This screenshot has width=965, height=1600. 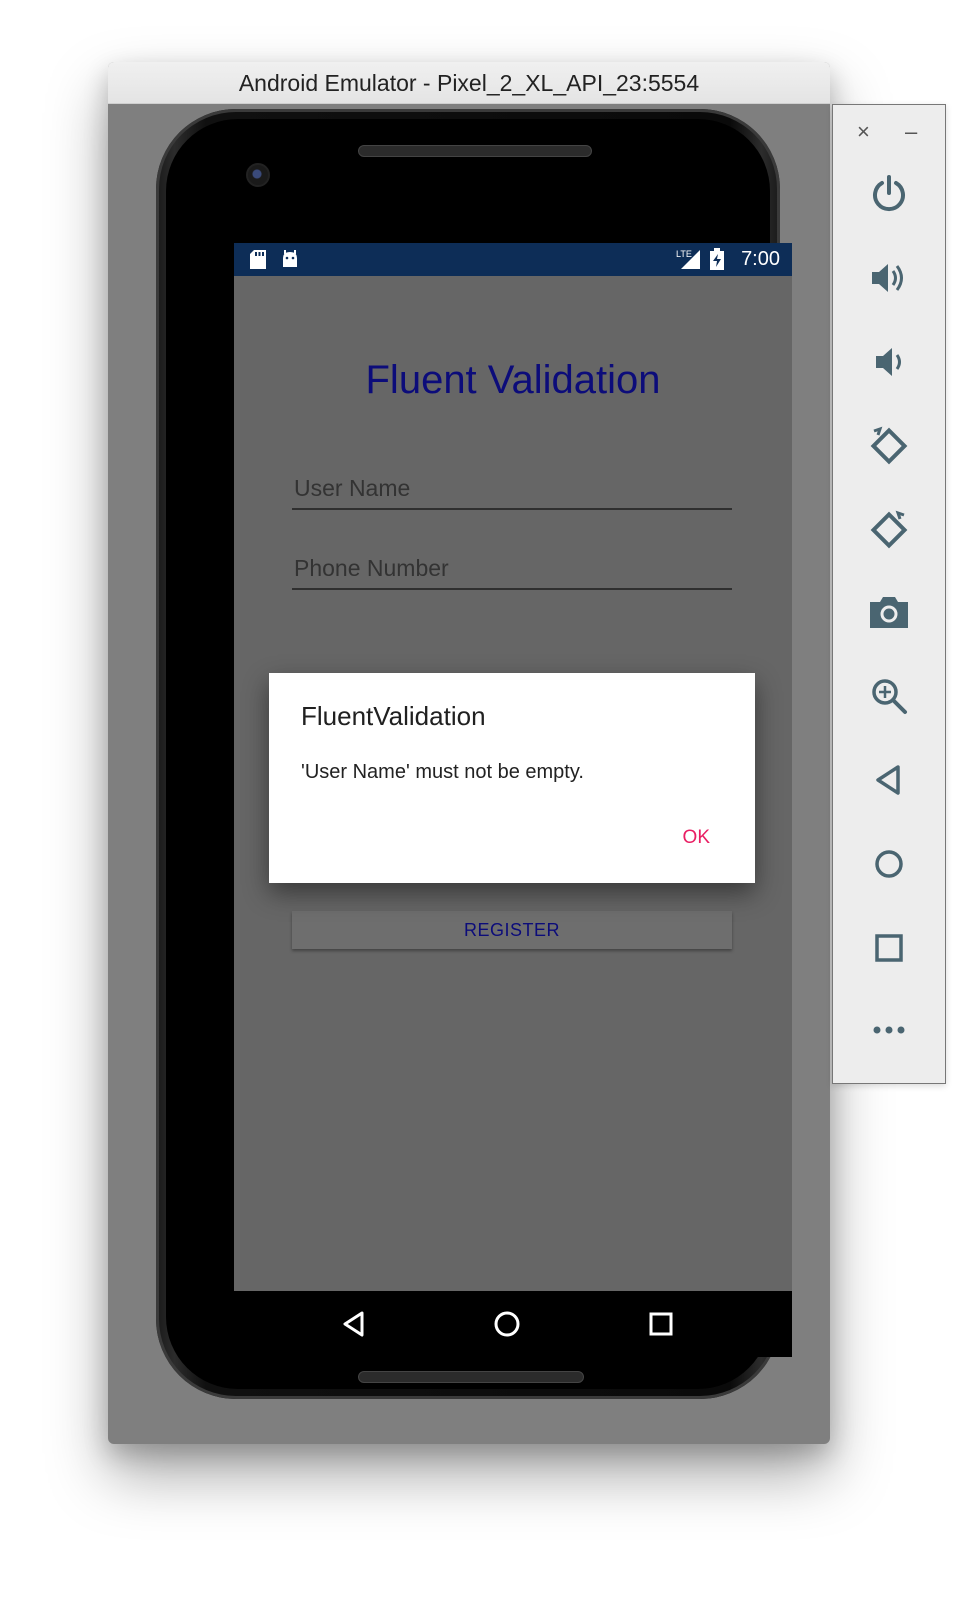 I want to click on status-time: 7:00, so click(x=760, y=259).